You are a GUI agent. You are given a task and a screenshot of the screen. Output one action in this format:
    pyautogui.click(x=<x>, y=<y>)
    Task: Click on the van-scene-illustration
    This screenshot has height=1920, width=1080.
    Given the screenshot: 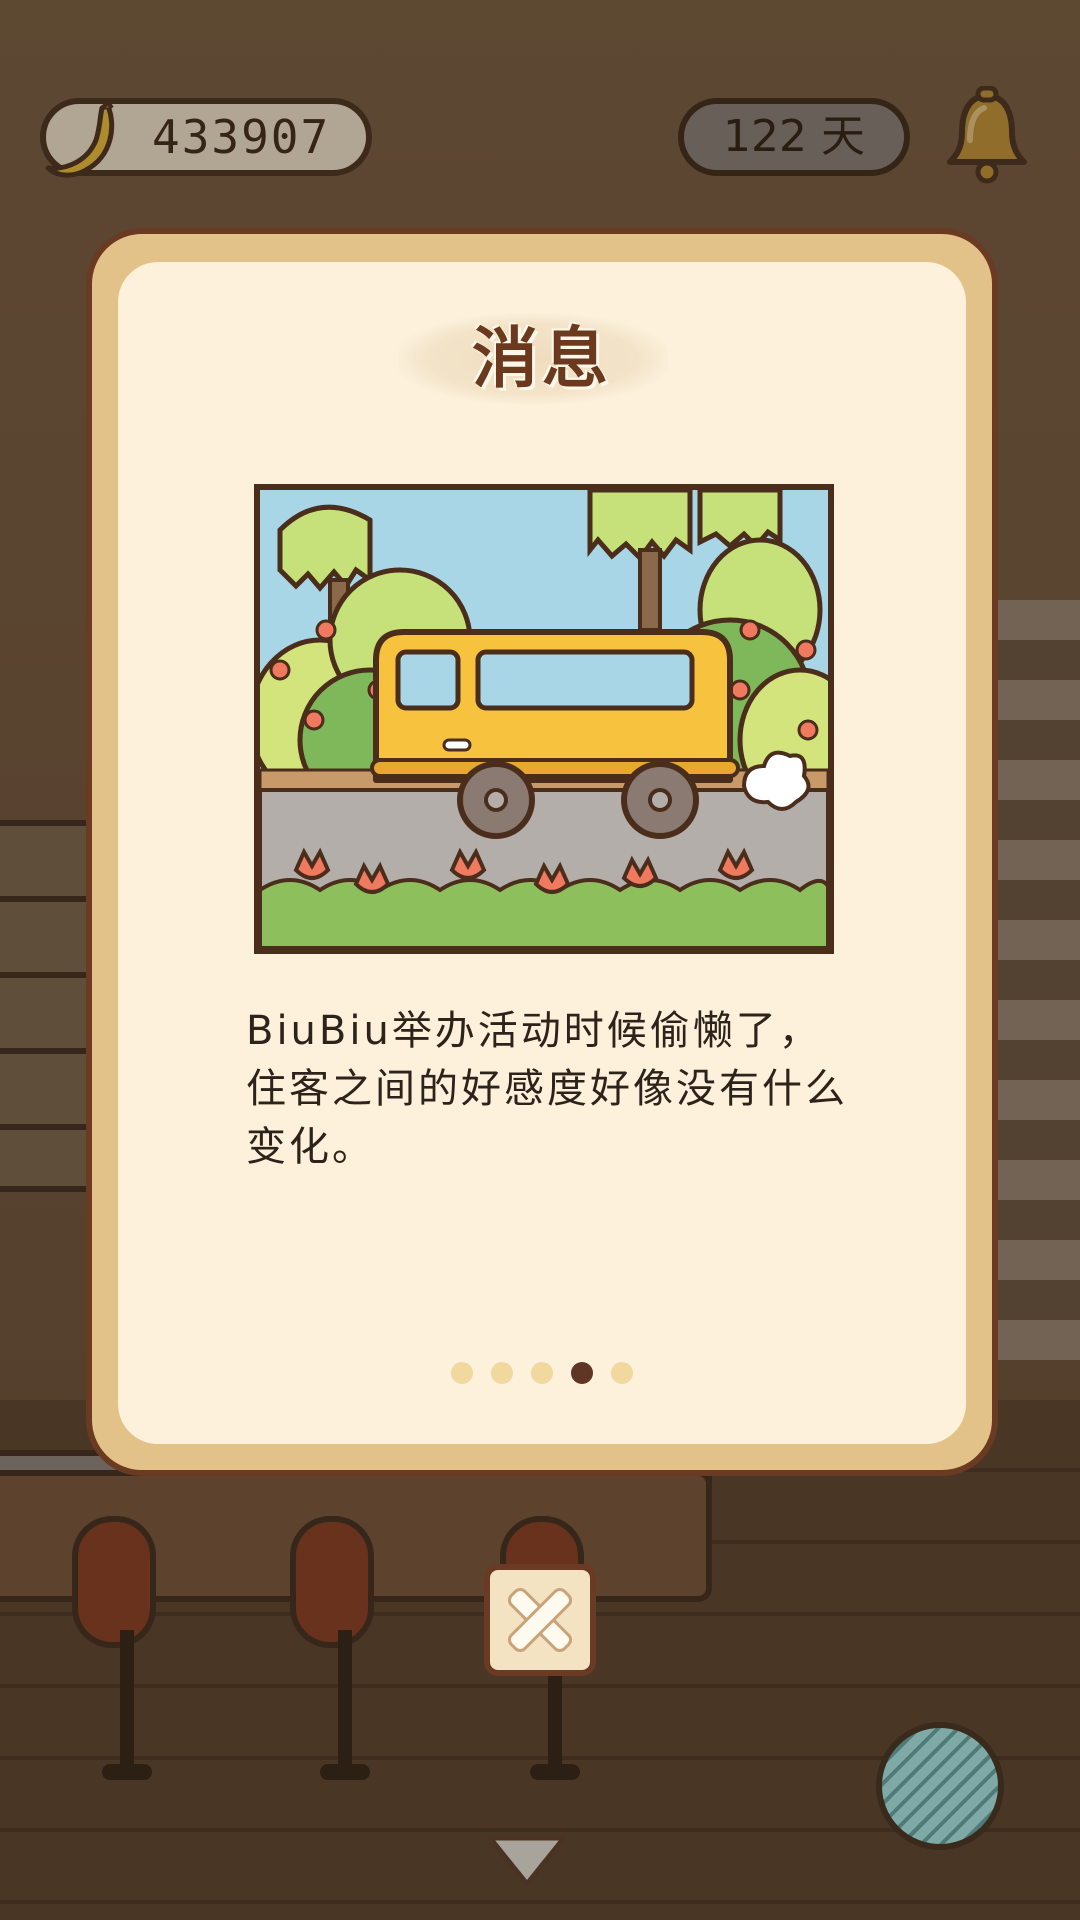 What is the action you would take?
    pyautogui.click(x=544, y=719)
    